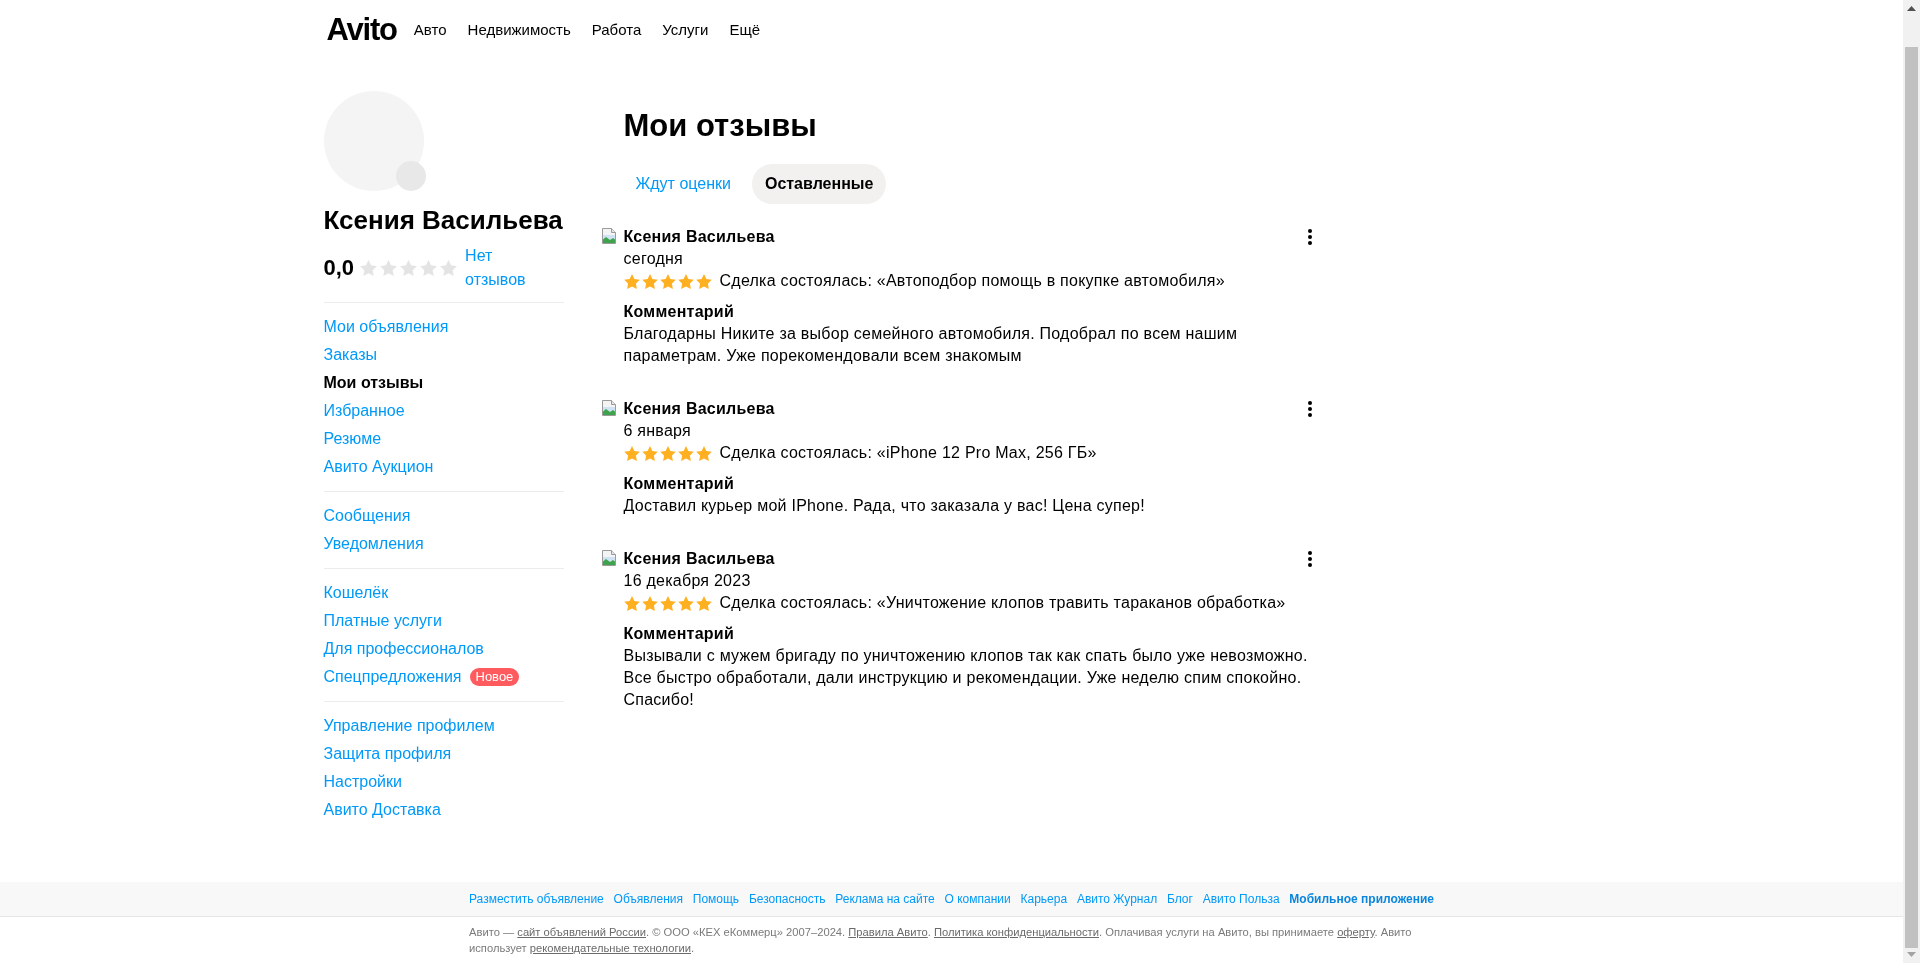  I want to click on sidebar-item: Мои объявления, so click(386, 327).